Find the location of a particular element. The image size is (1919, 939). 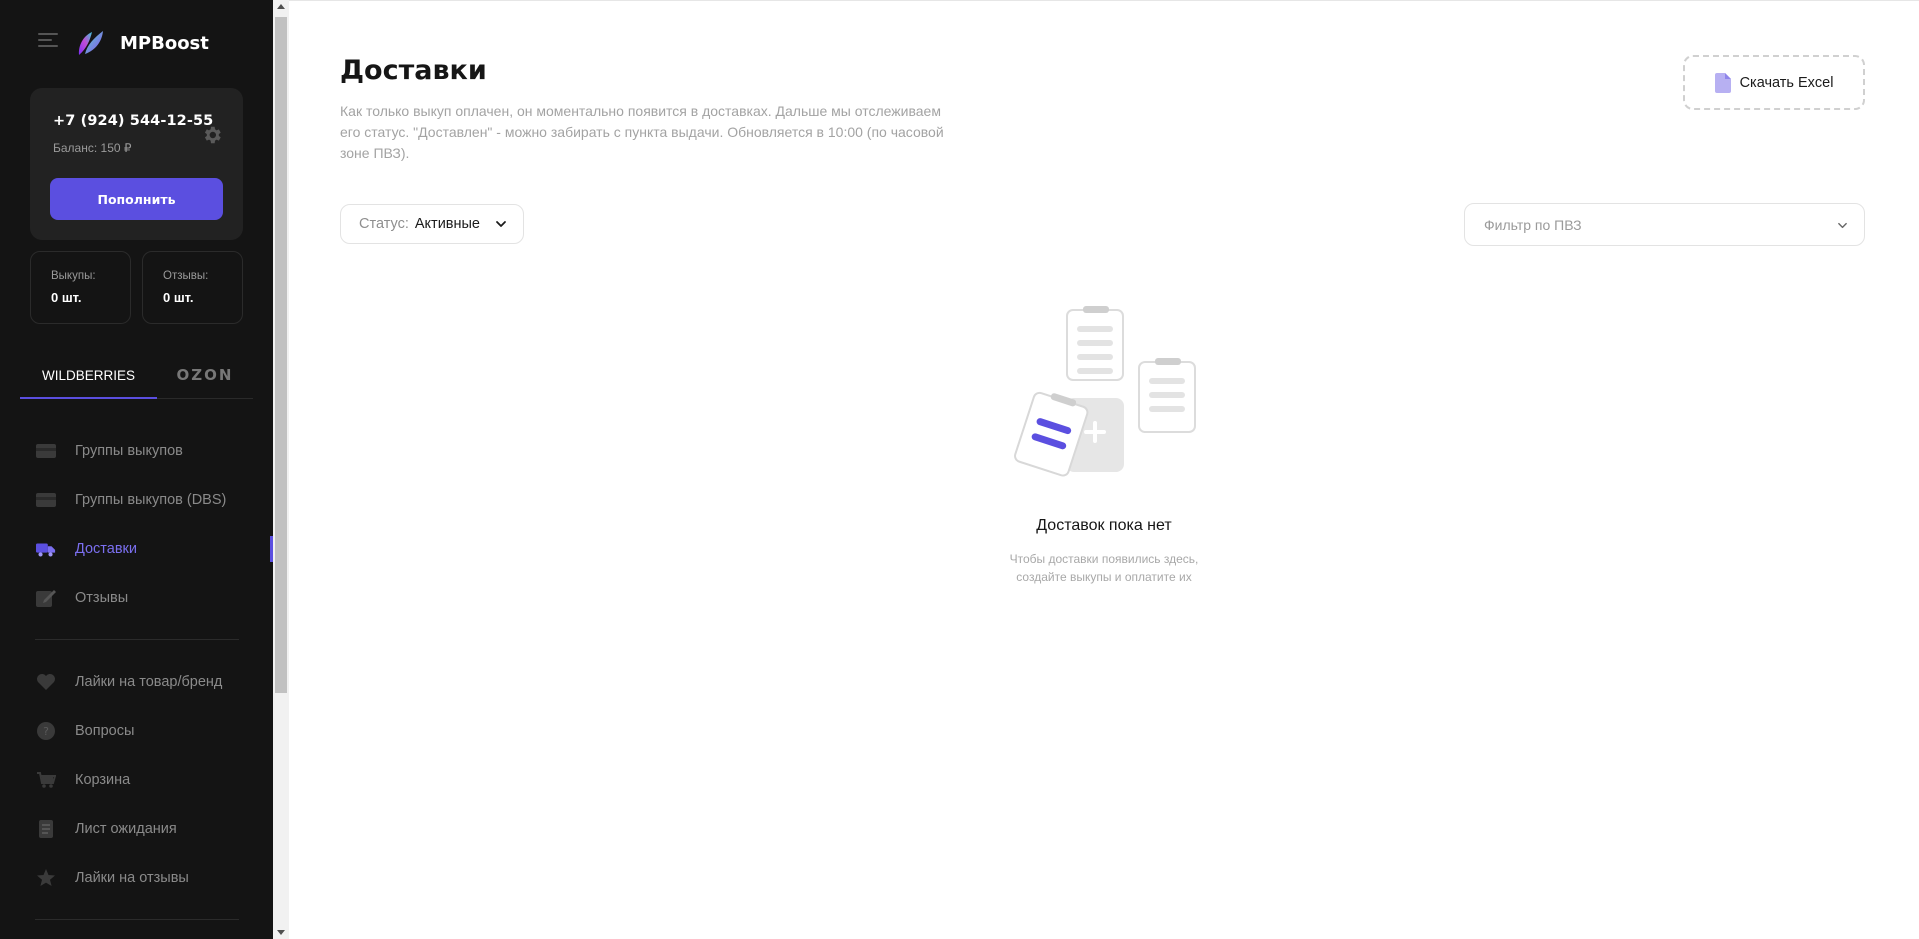

sidebar-item-label: Группы выкупов is located at coordinates (129, 451).